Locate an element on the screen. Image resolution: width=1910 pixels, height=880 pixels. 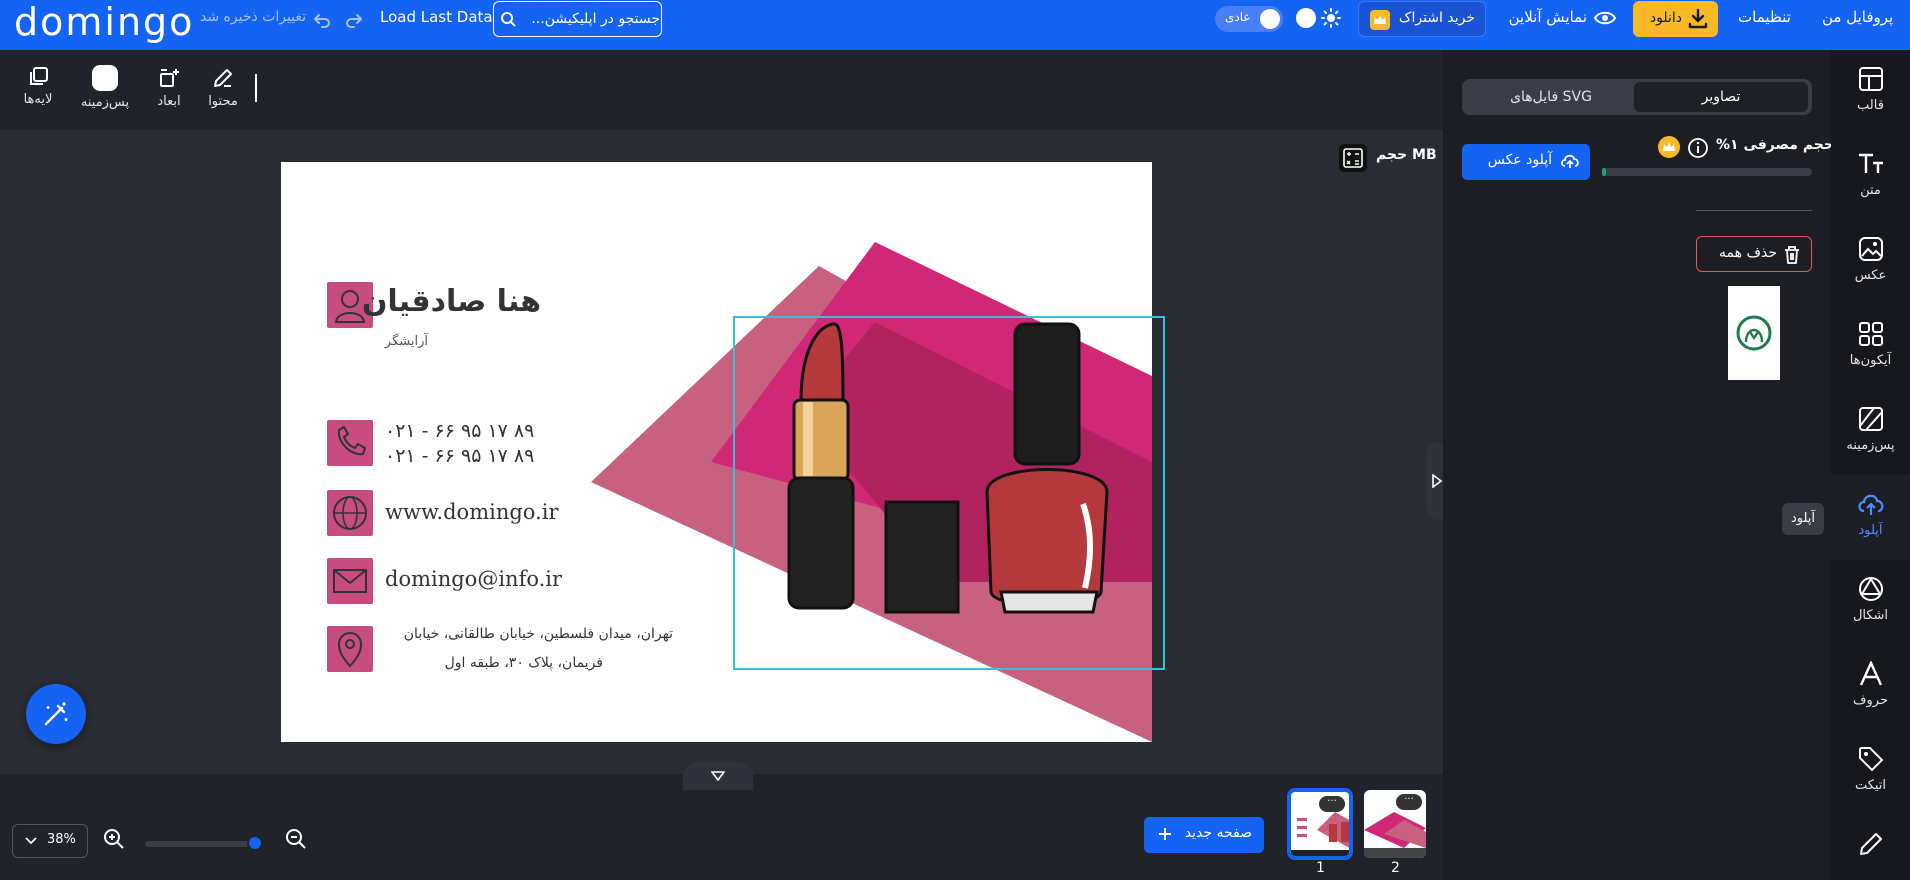
search-box is located at coordinates (577, 19).